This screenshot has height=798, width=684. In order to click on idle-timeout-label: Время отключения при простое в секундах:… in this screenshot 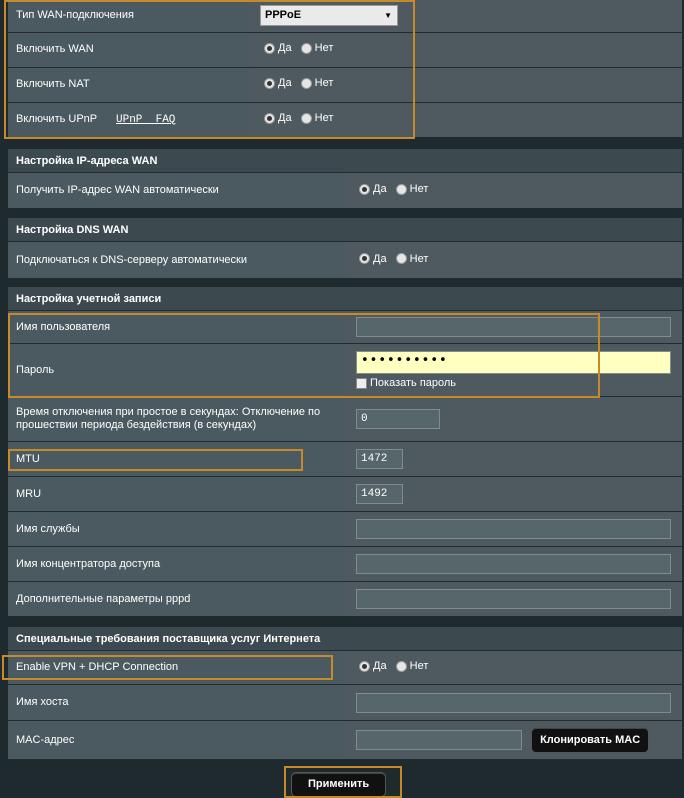, I will do `click(176, 419)`.